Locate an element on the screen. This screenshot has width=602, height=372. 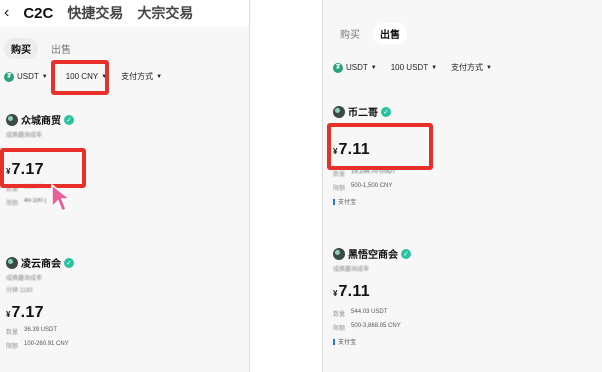
limit-value: 500-1,500 CNY is located at coordinates (372, 186).